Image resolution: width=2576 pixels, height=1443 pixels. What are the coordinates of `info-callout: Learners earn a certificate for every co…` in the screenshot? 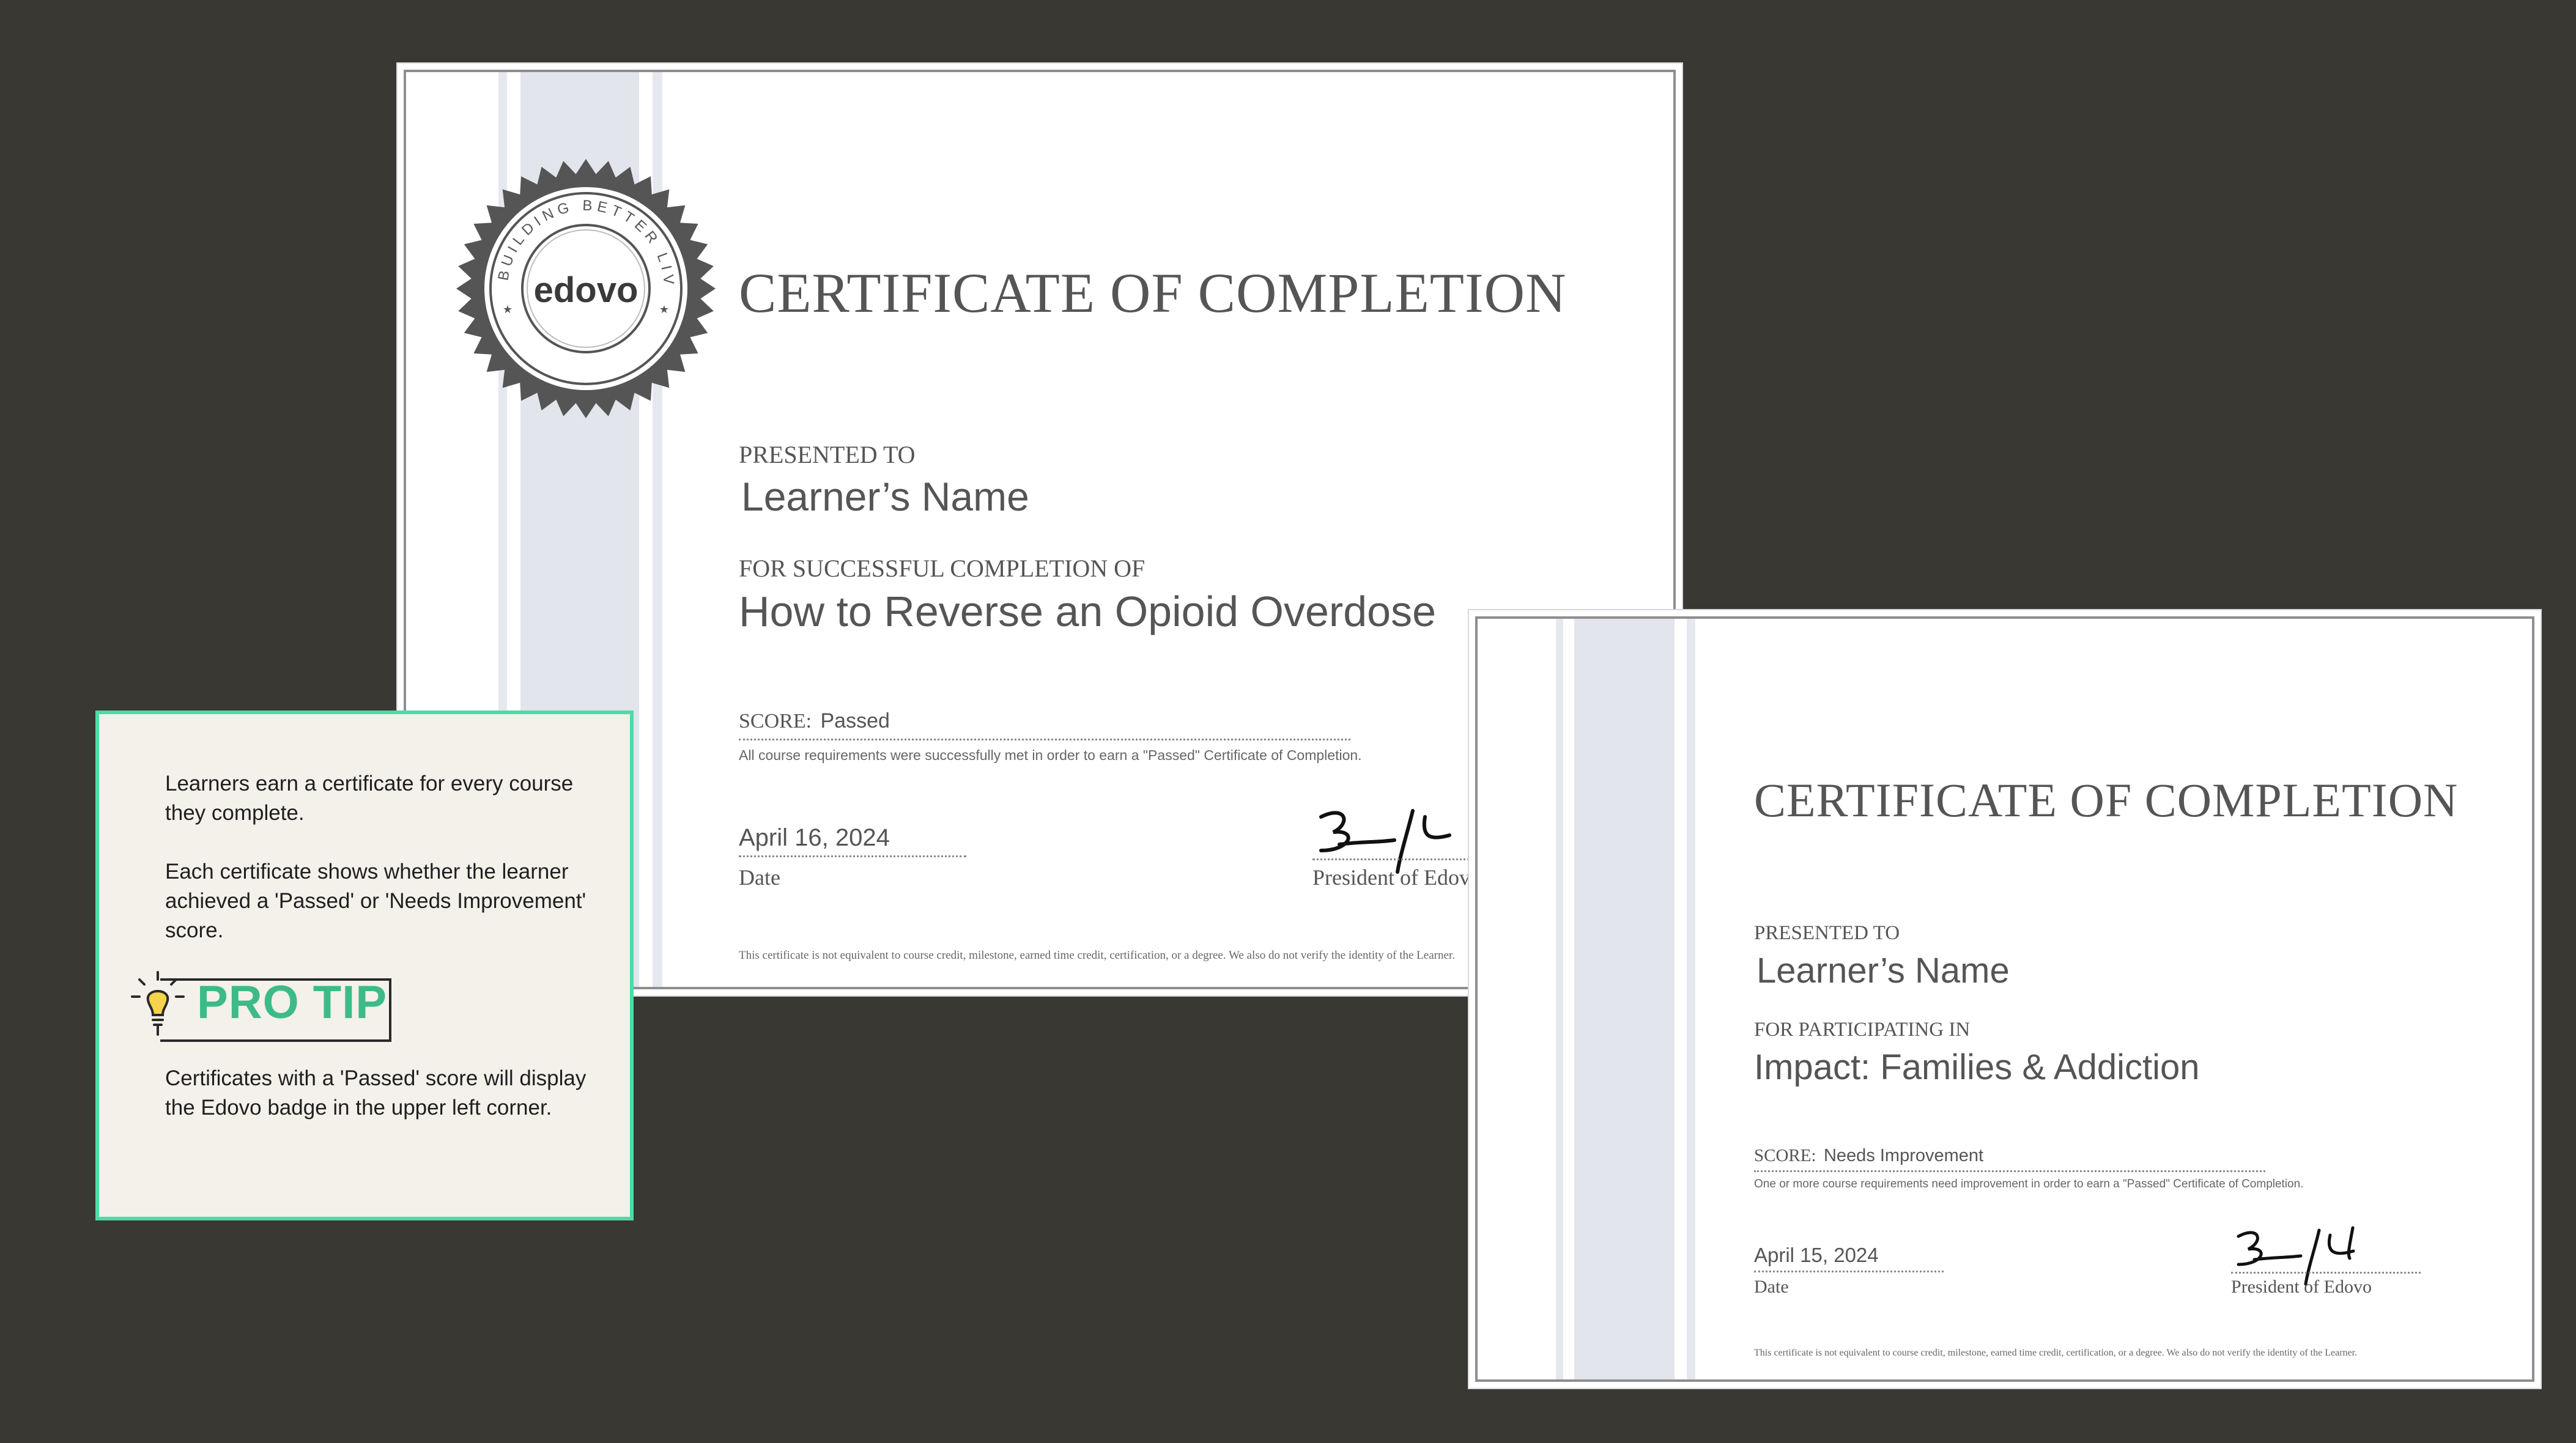 It's located at (364, 965).